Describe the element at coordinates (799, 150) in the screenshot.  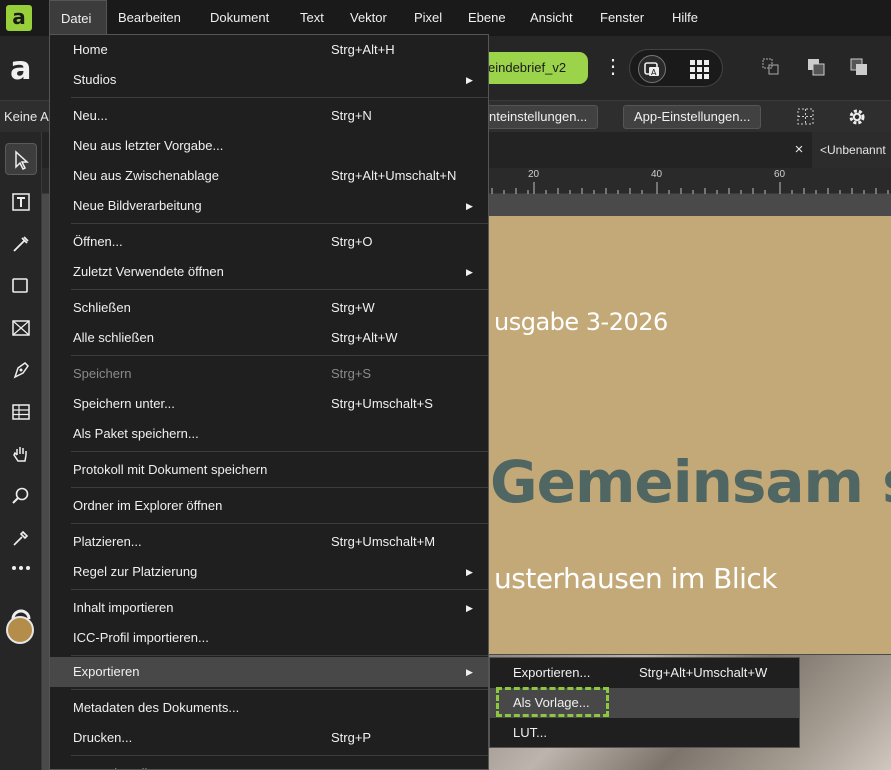
I see `close-tab-icon: ×` at that location.